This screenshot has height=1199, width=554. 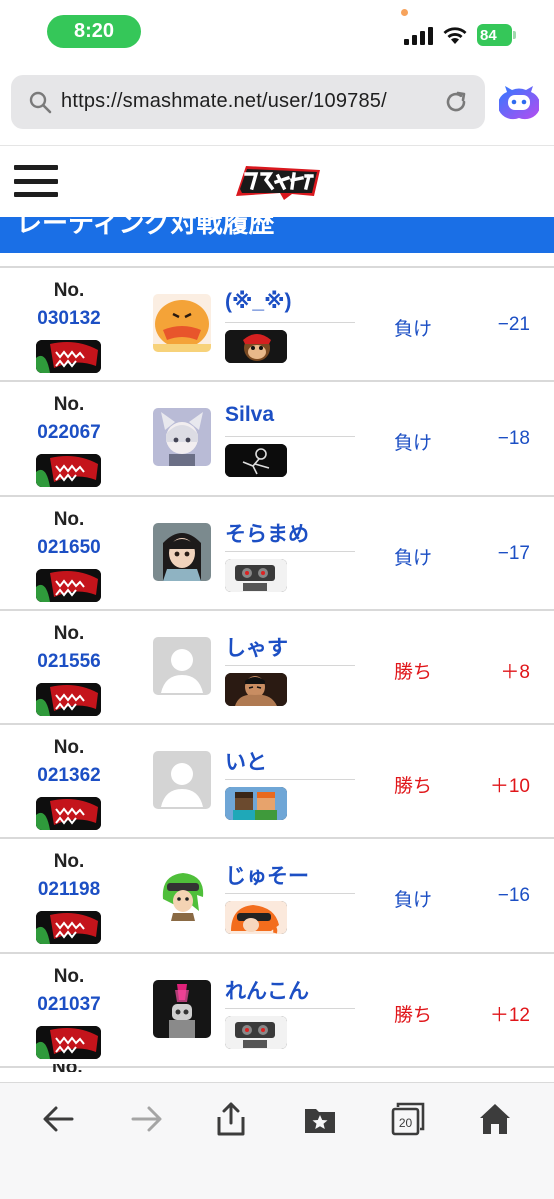 I want to click on site-header, so click(x=277, y=181).